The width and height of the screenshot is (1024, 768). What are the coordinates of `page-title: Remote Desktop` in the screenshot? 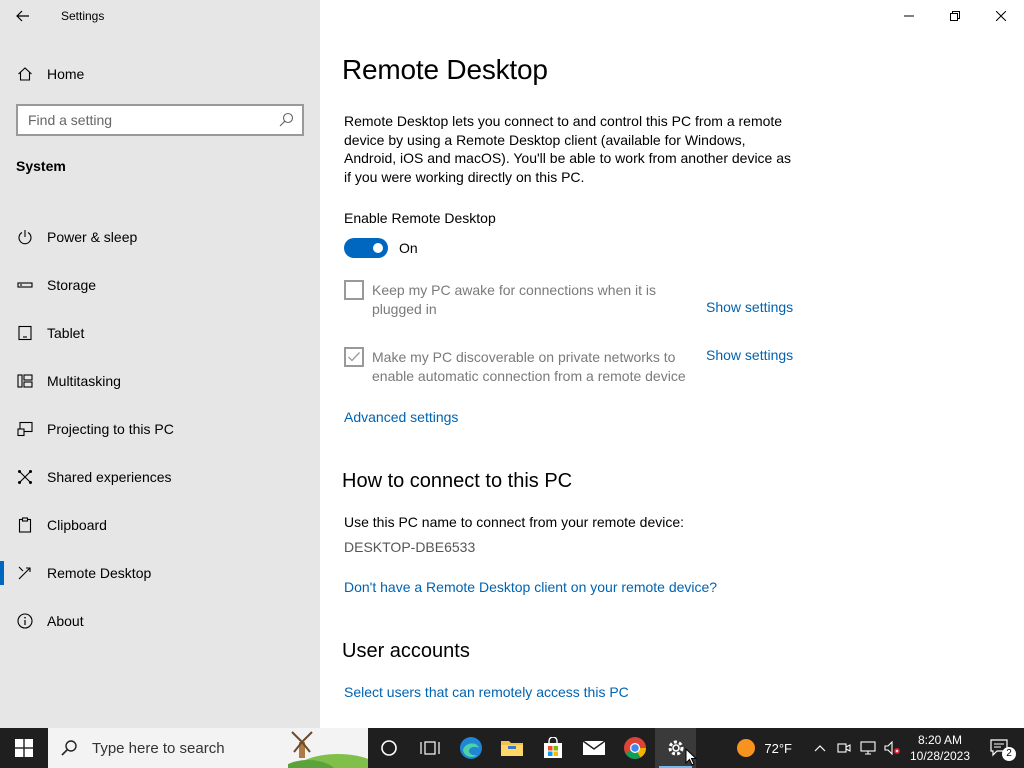 It's located at (445, 69).